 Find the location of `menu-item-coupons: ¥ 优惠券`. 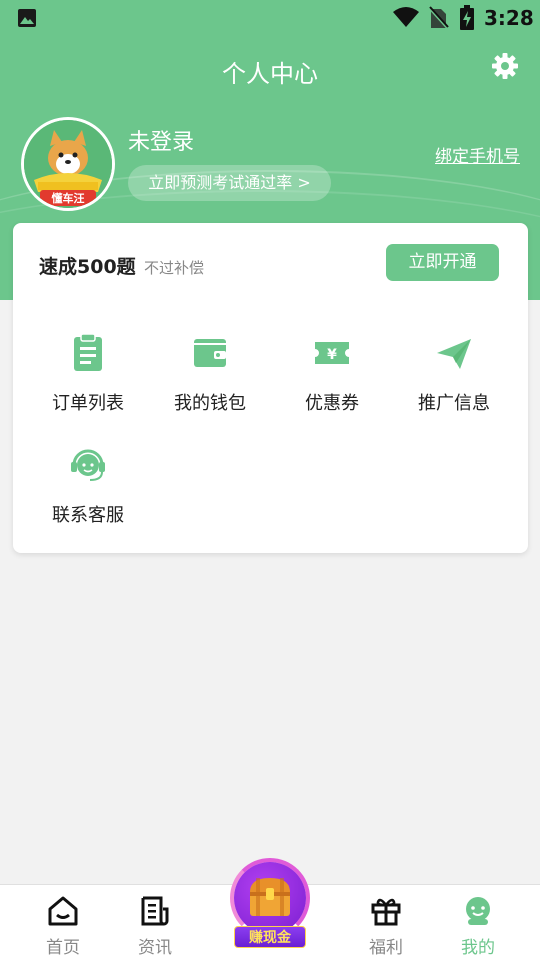

menu-item-coupons: ¥ 优惠券 is located at coordinates (332, 383).